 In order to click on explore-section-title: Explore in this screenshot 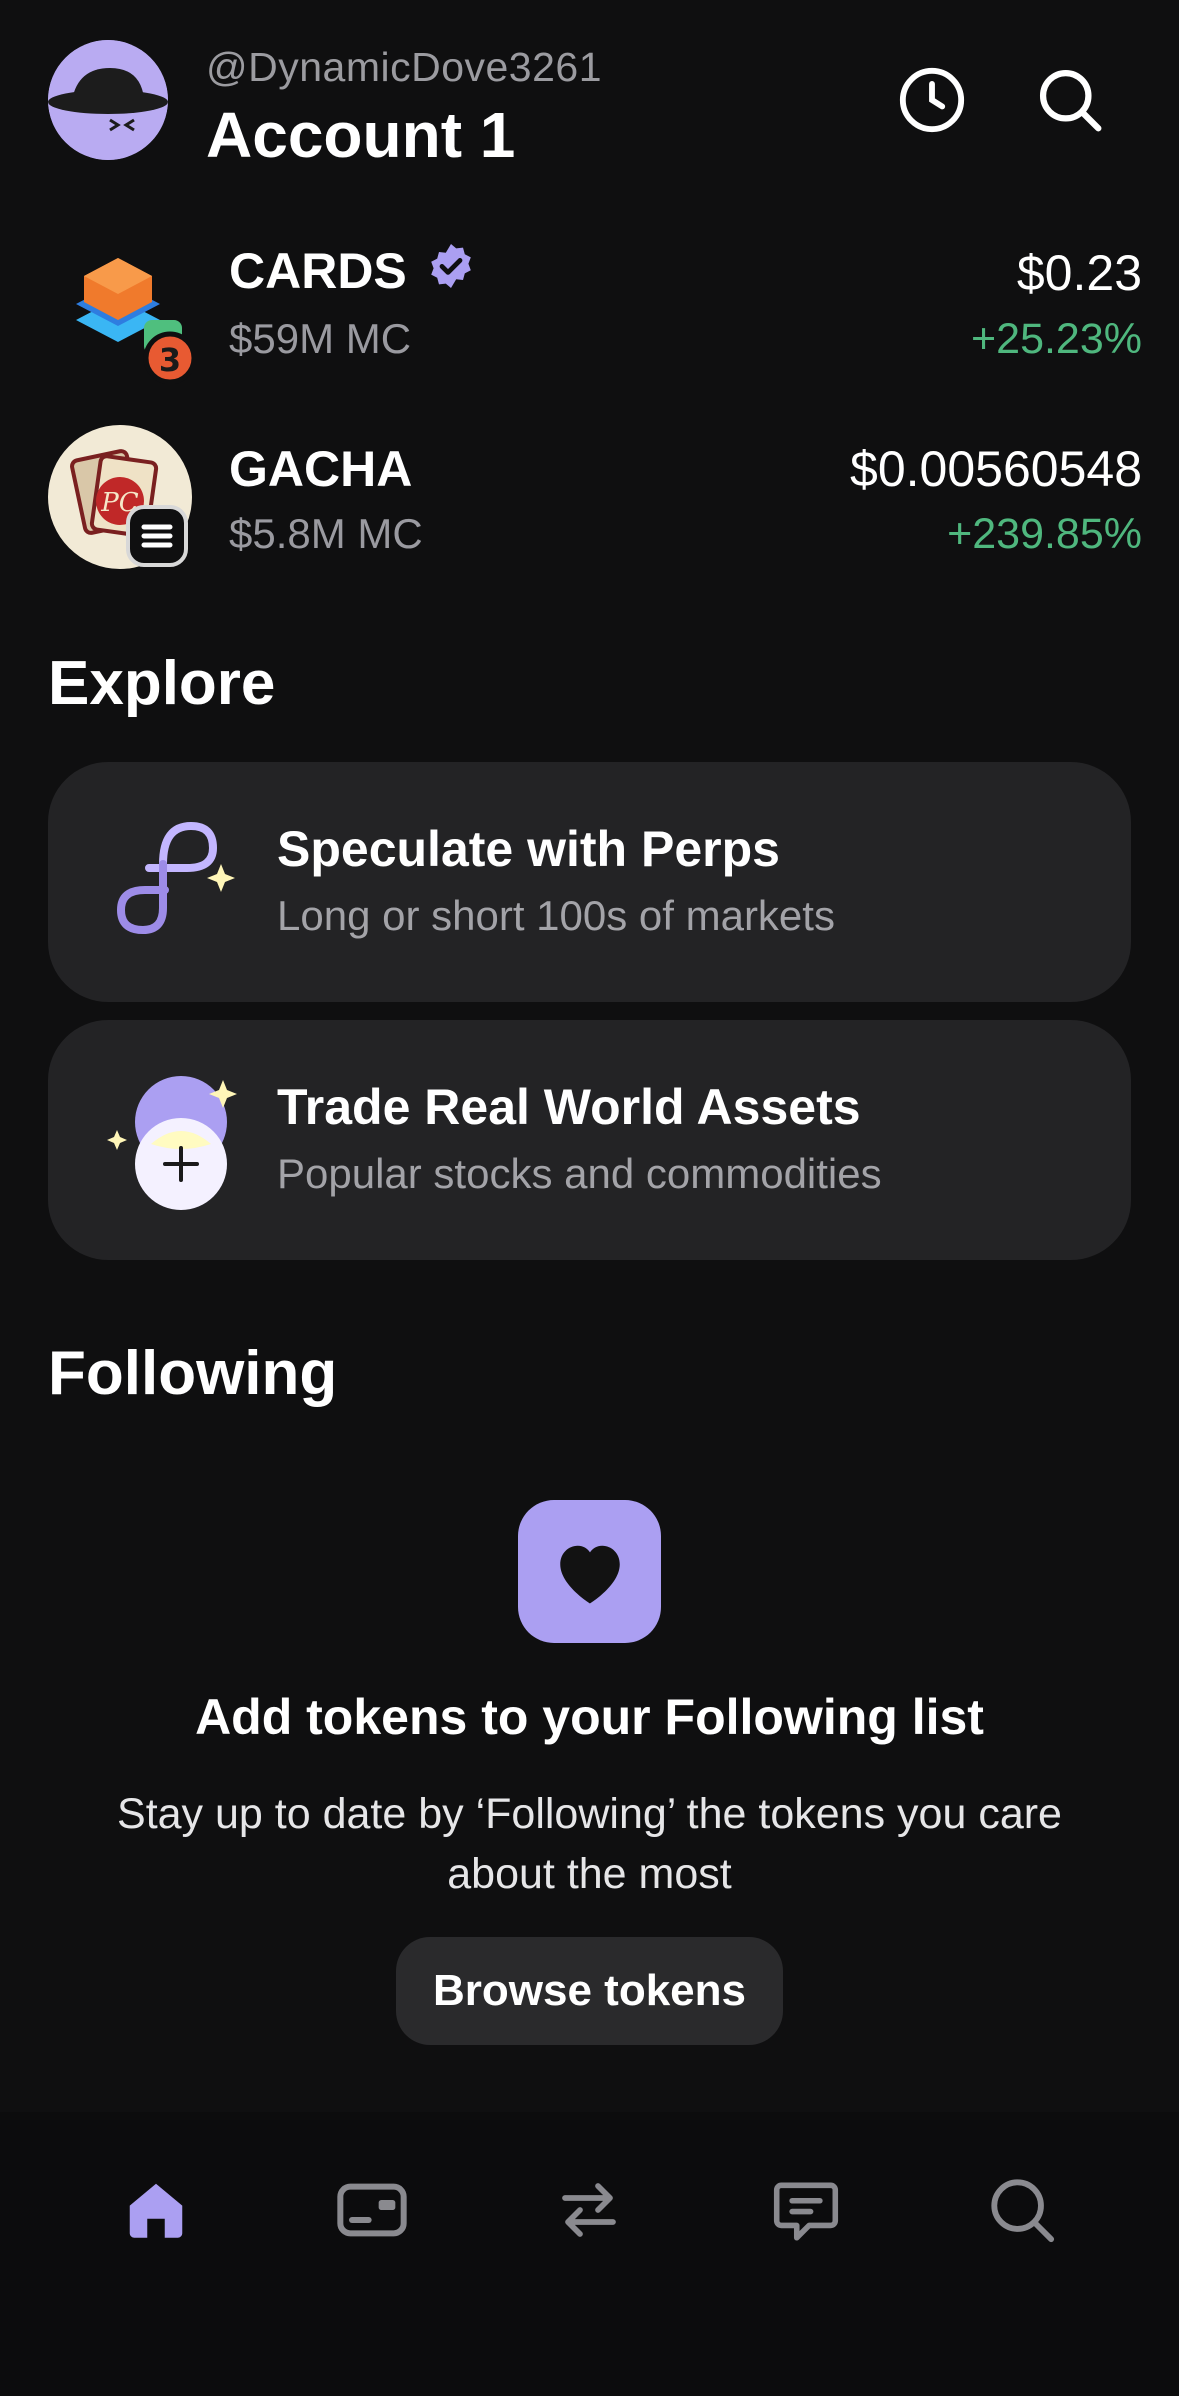, I will do `click(162, 683)`.